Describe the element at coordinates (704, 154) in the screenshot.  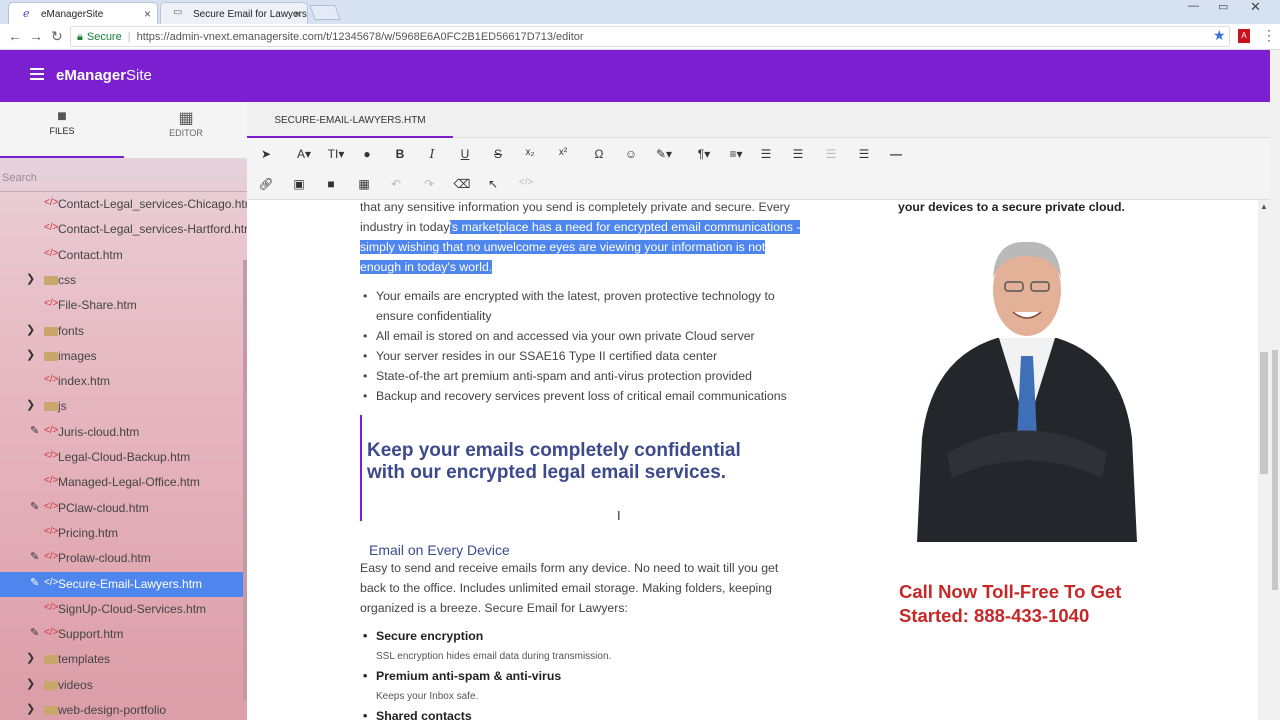
I see `paragraph-format-icon: ¶▾` at that location.